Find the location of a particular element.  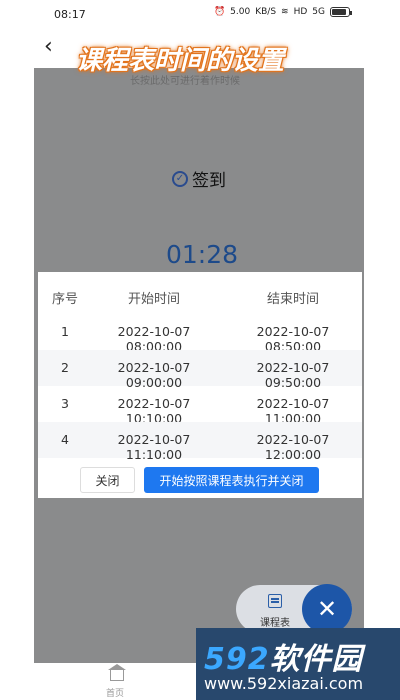

hd-badge: HD is located at coordinates (300, 12).